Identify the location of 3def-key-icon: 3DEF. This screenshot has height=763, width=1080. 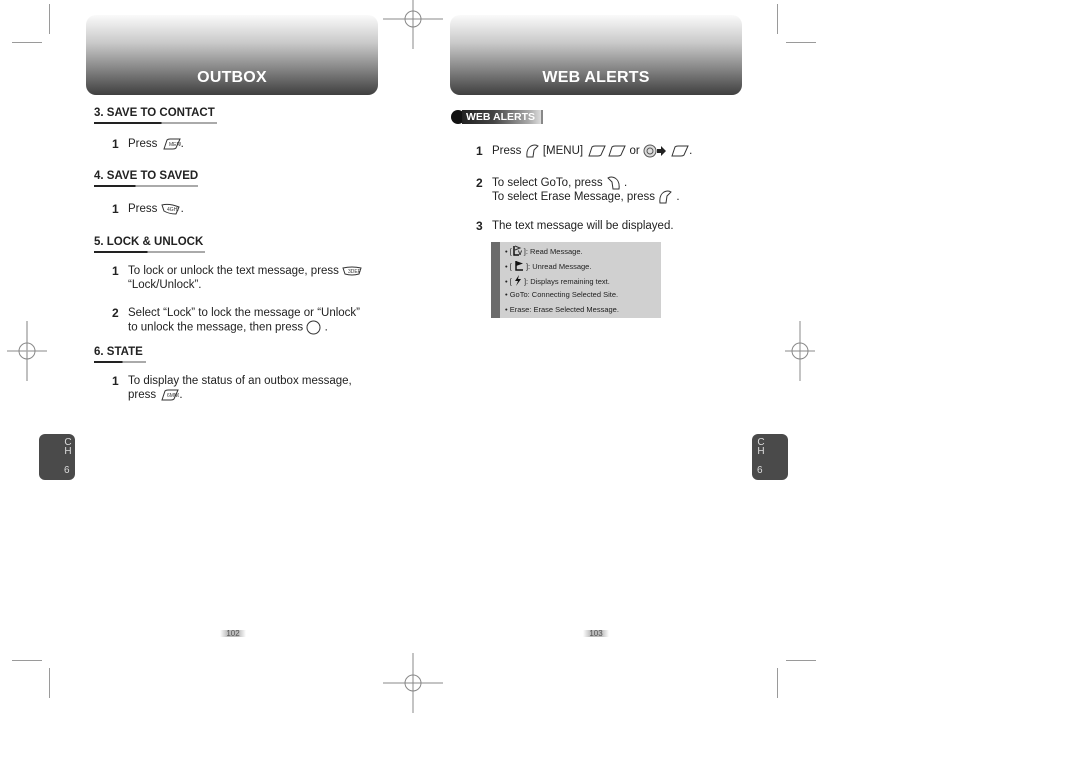
(352, 271).